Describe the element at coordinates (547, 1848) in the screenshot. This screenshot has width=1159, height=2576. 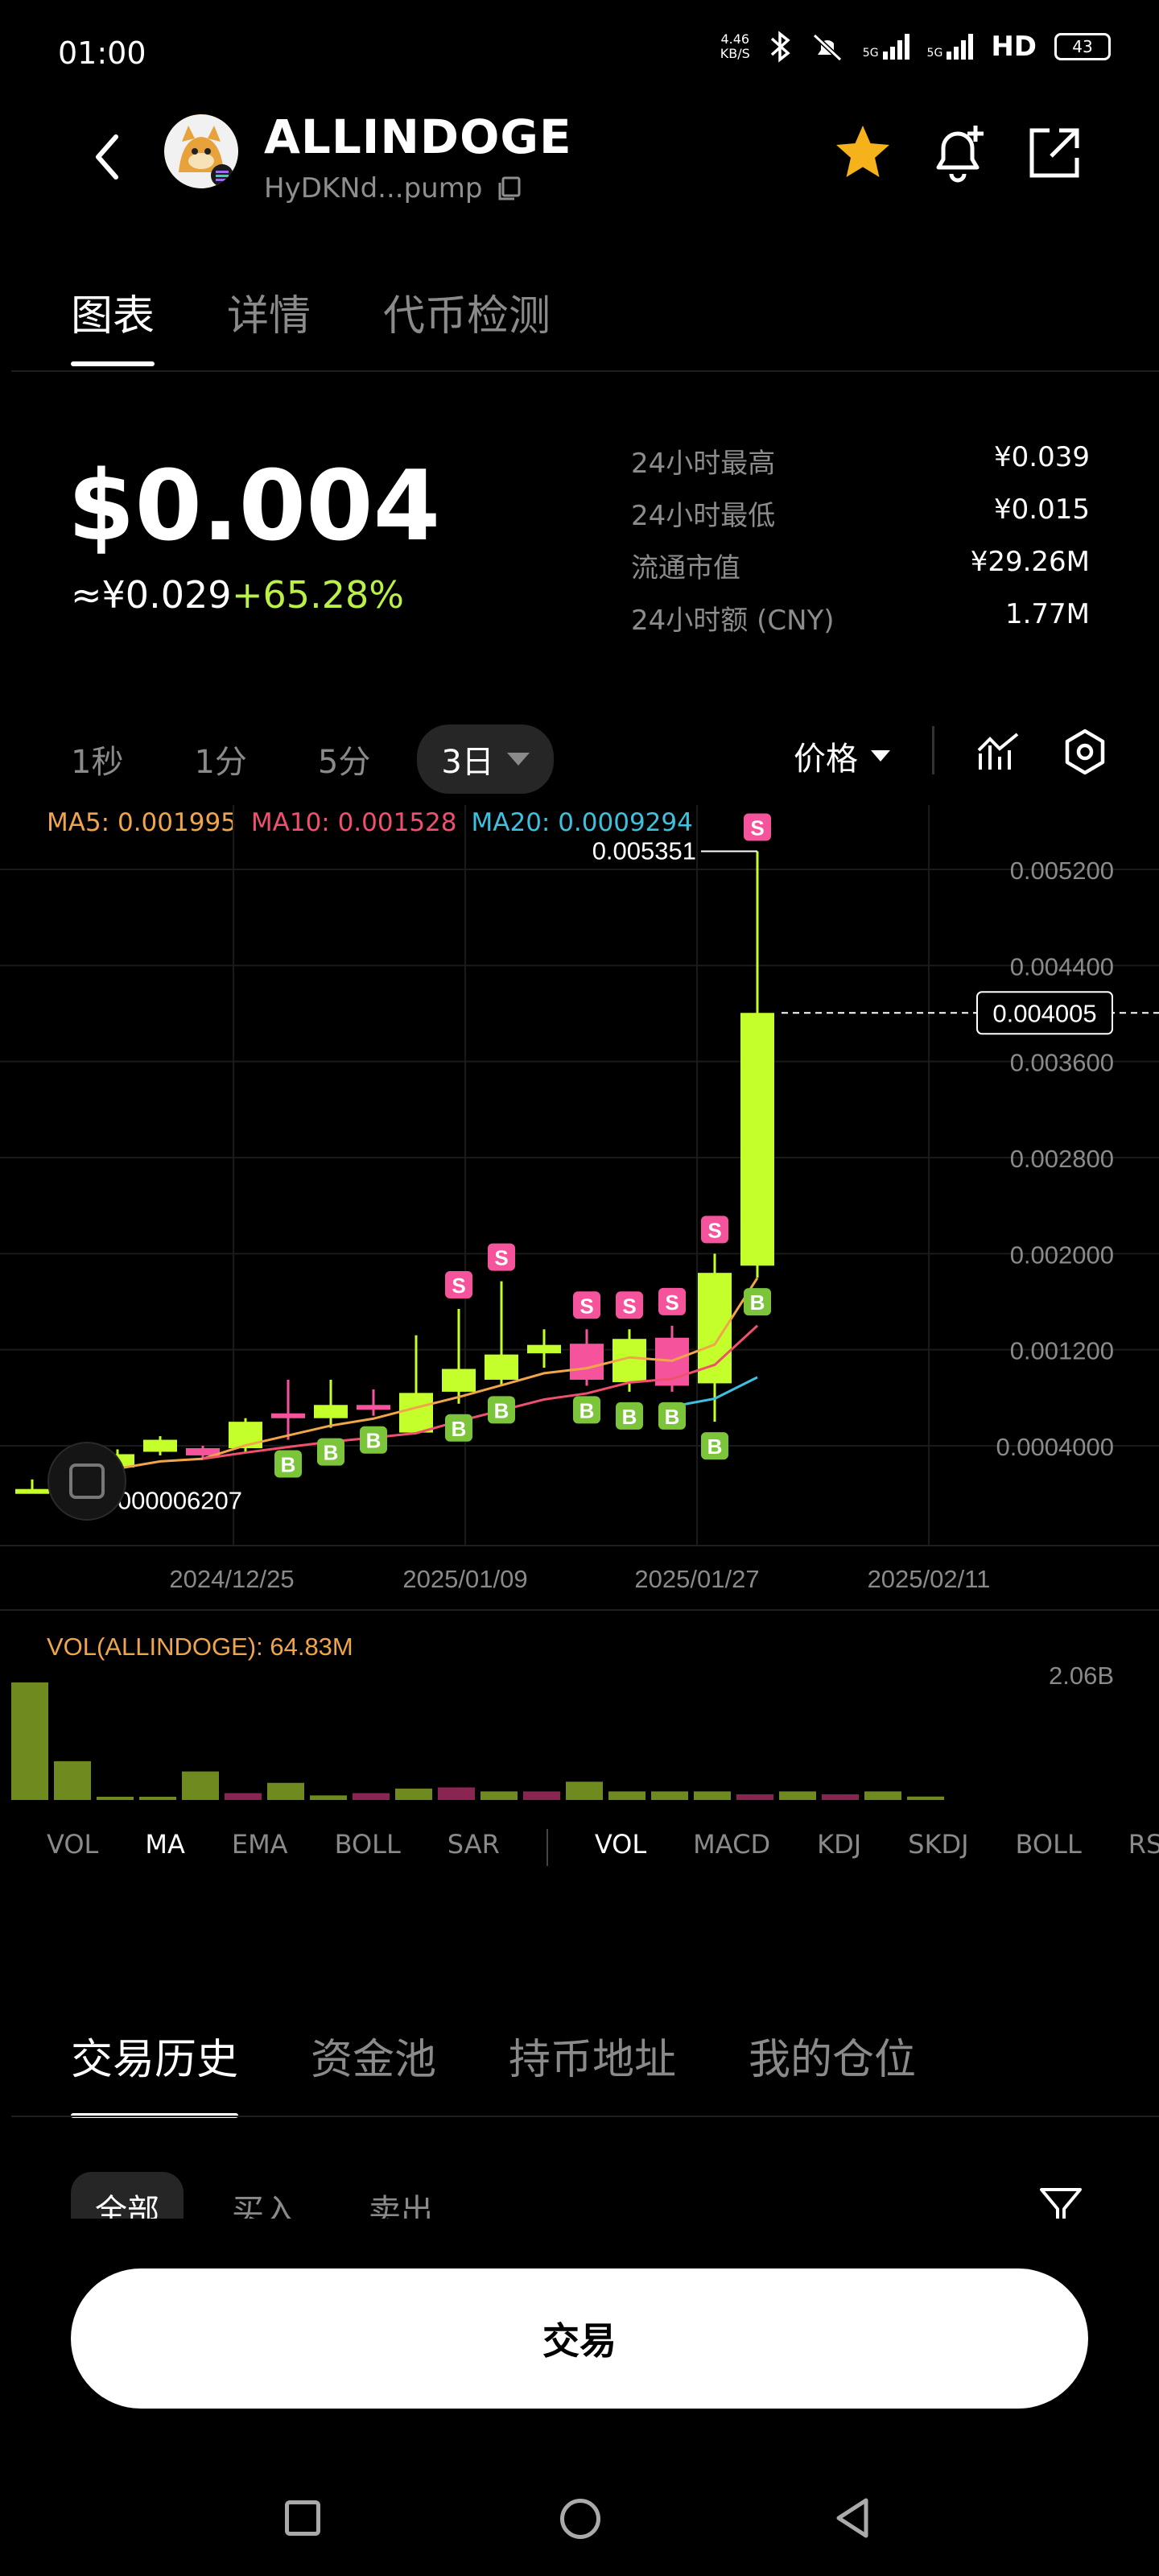
I see `indicator-separator` at that location.